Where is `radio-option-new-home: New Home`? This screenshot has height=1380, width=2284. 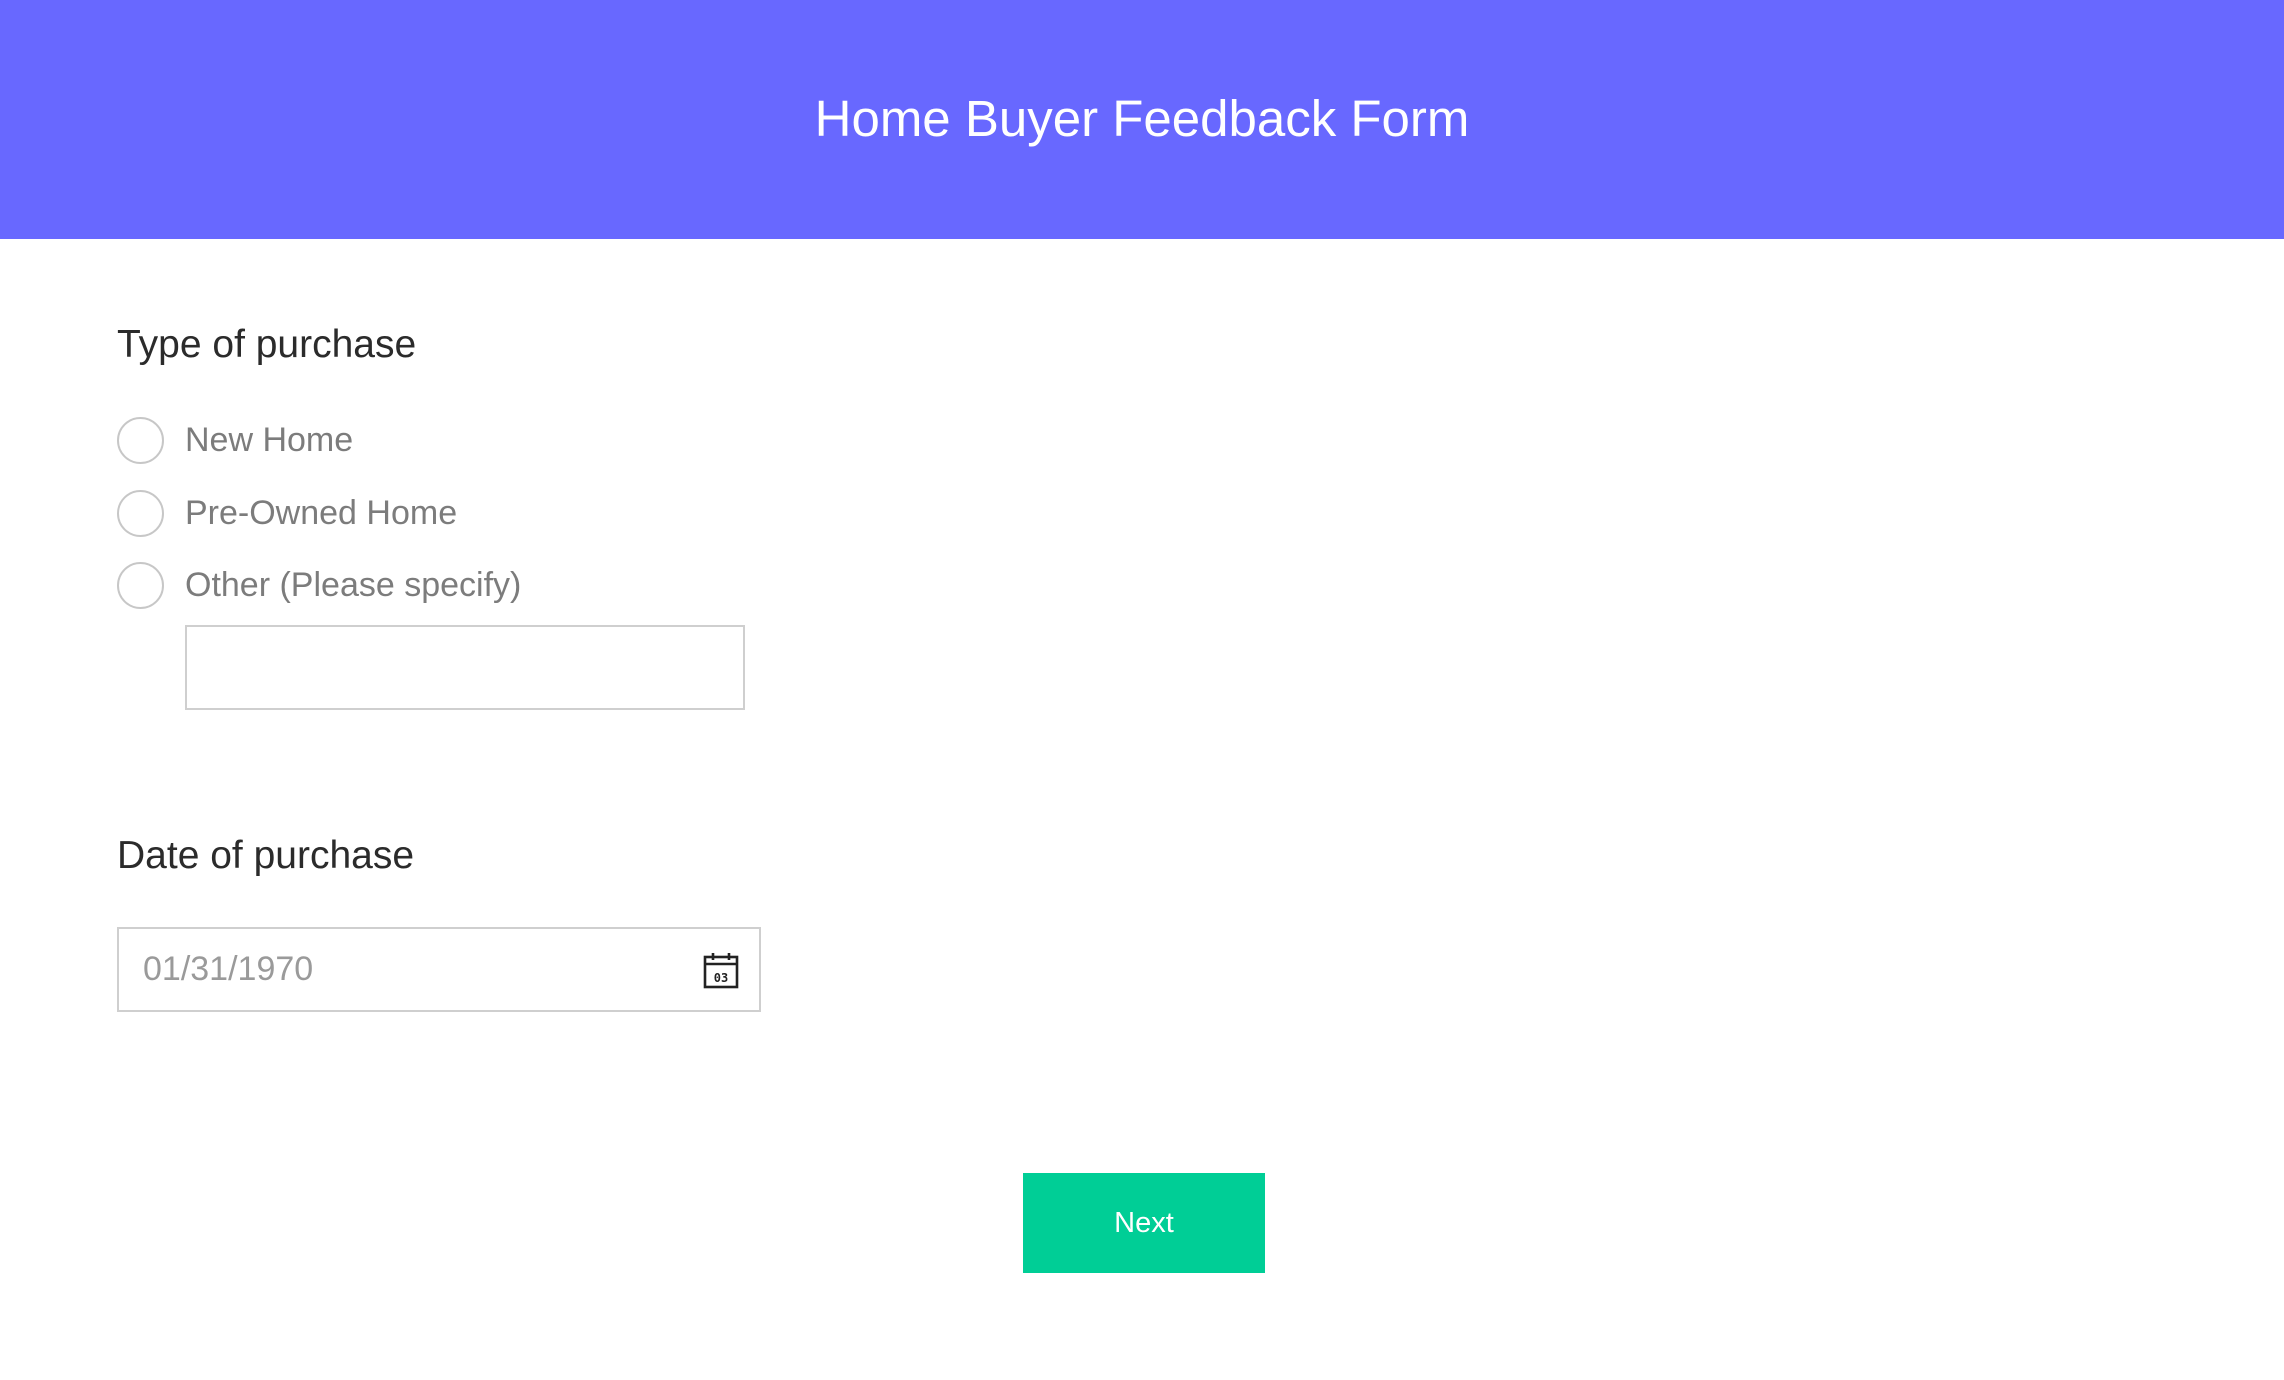
radio-option-new-home: New Home is located at coordinates (235, 440).